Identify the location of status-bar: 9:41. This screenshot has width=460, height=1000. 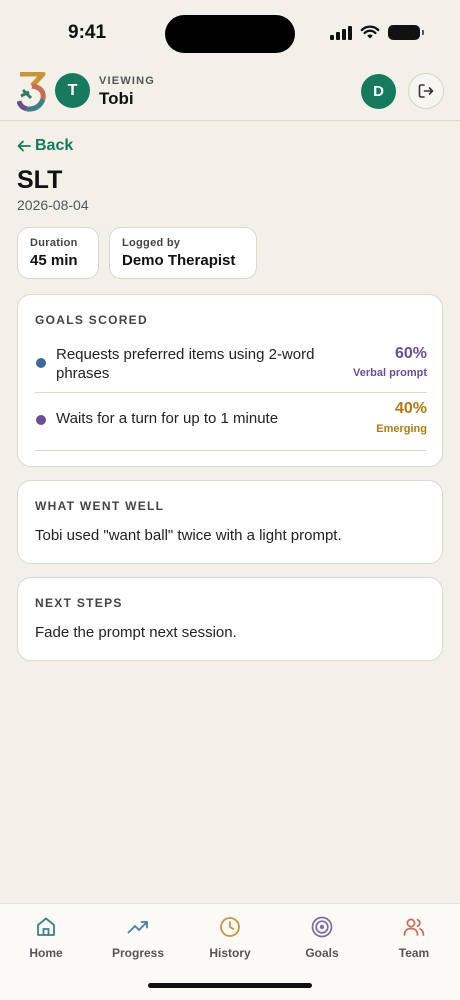
(230, 33).